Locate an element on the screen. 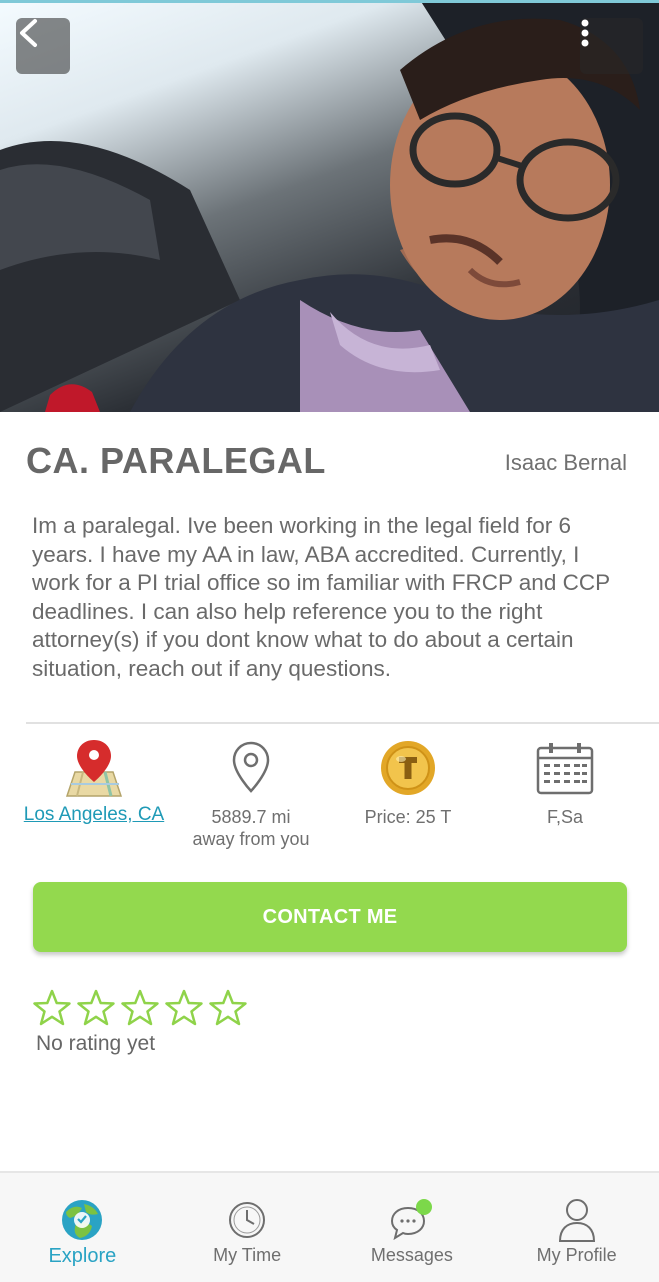  back-button is located at coordinates (43, 46).